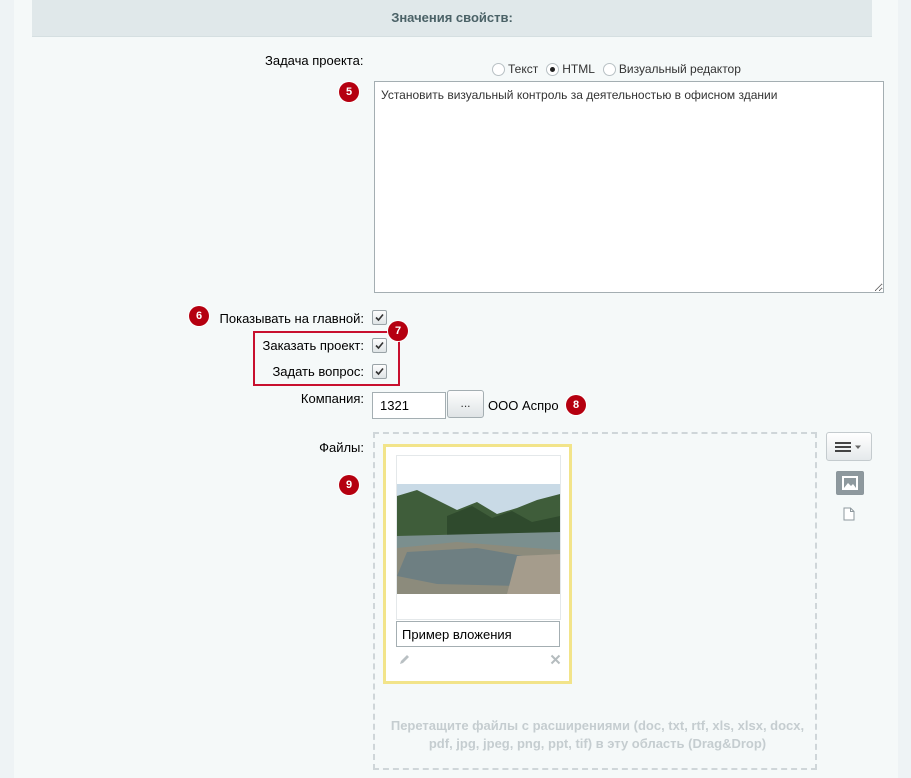 The image size is (911, 778). Describe the element at coordinates (341, 447) in the screenshot. I see `files-label: Файлы:` at that location.